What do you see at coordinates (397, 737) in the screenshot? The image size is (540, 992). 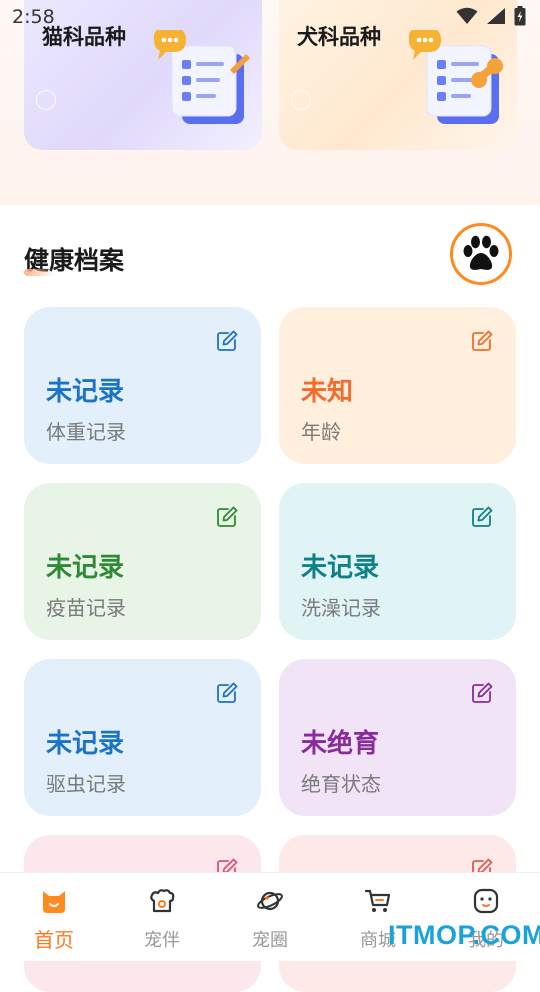 I see `tile-neuter: 未绝育 绝育状态` at bounding box center [397, 737].